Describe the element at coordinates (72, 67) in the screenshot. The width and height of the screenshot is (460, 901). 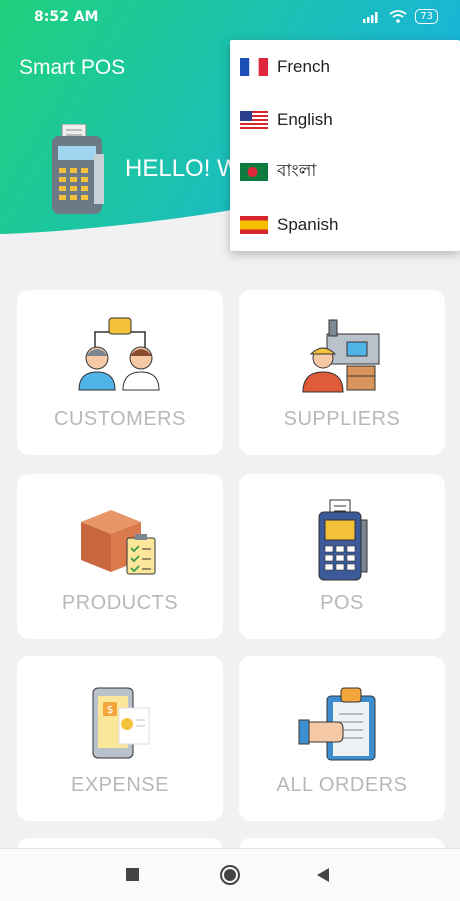
I see `app-title: Smart POS` at that location.